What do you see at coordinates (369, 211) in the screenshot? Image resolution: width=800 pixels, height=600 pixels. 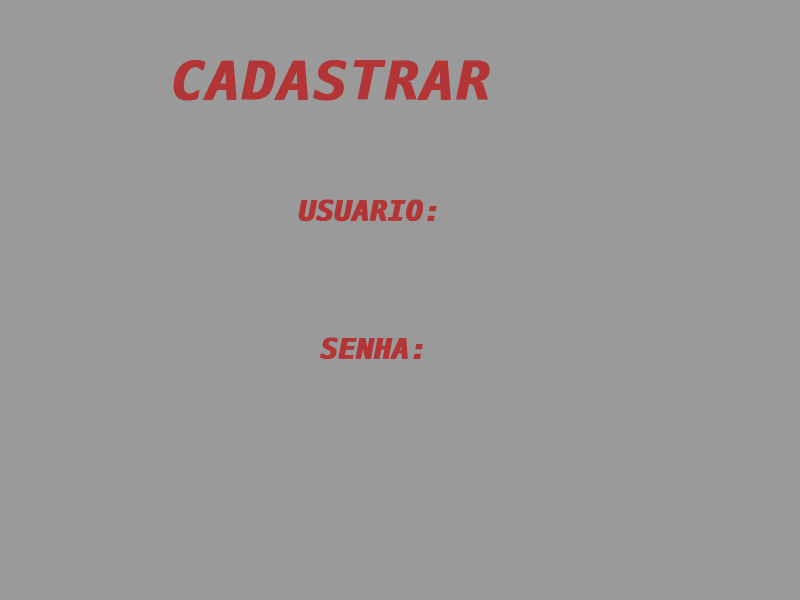 I see `username-label: USUARIO:` at bounding box center [369, 211].